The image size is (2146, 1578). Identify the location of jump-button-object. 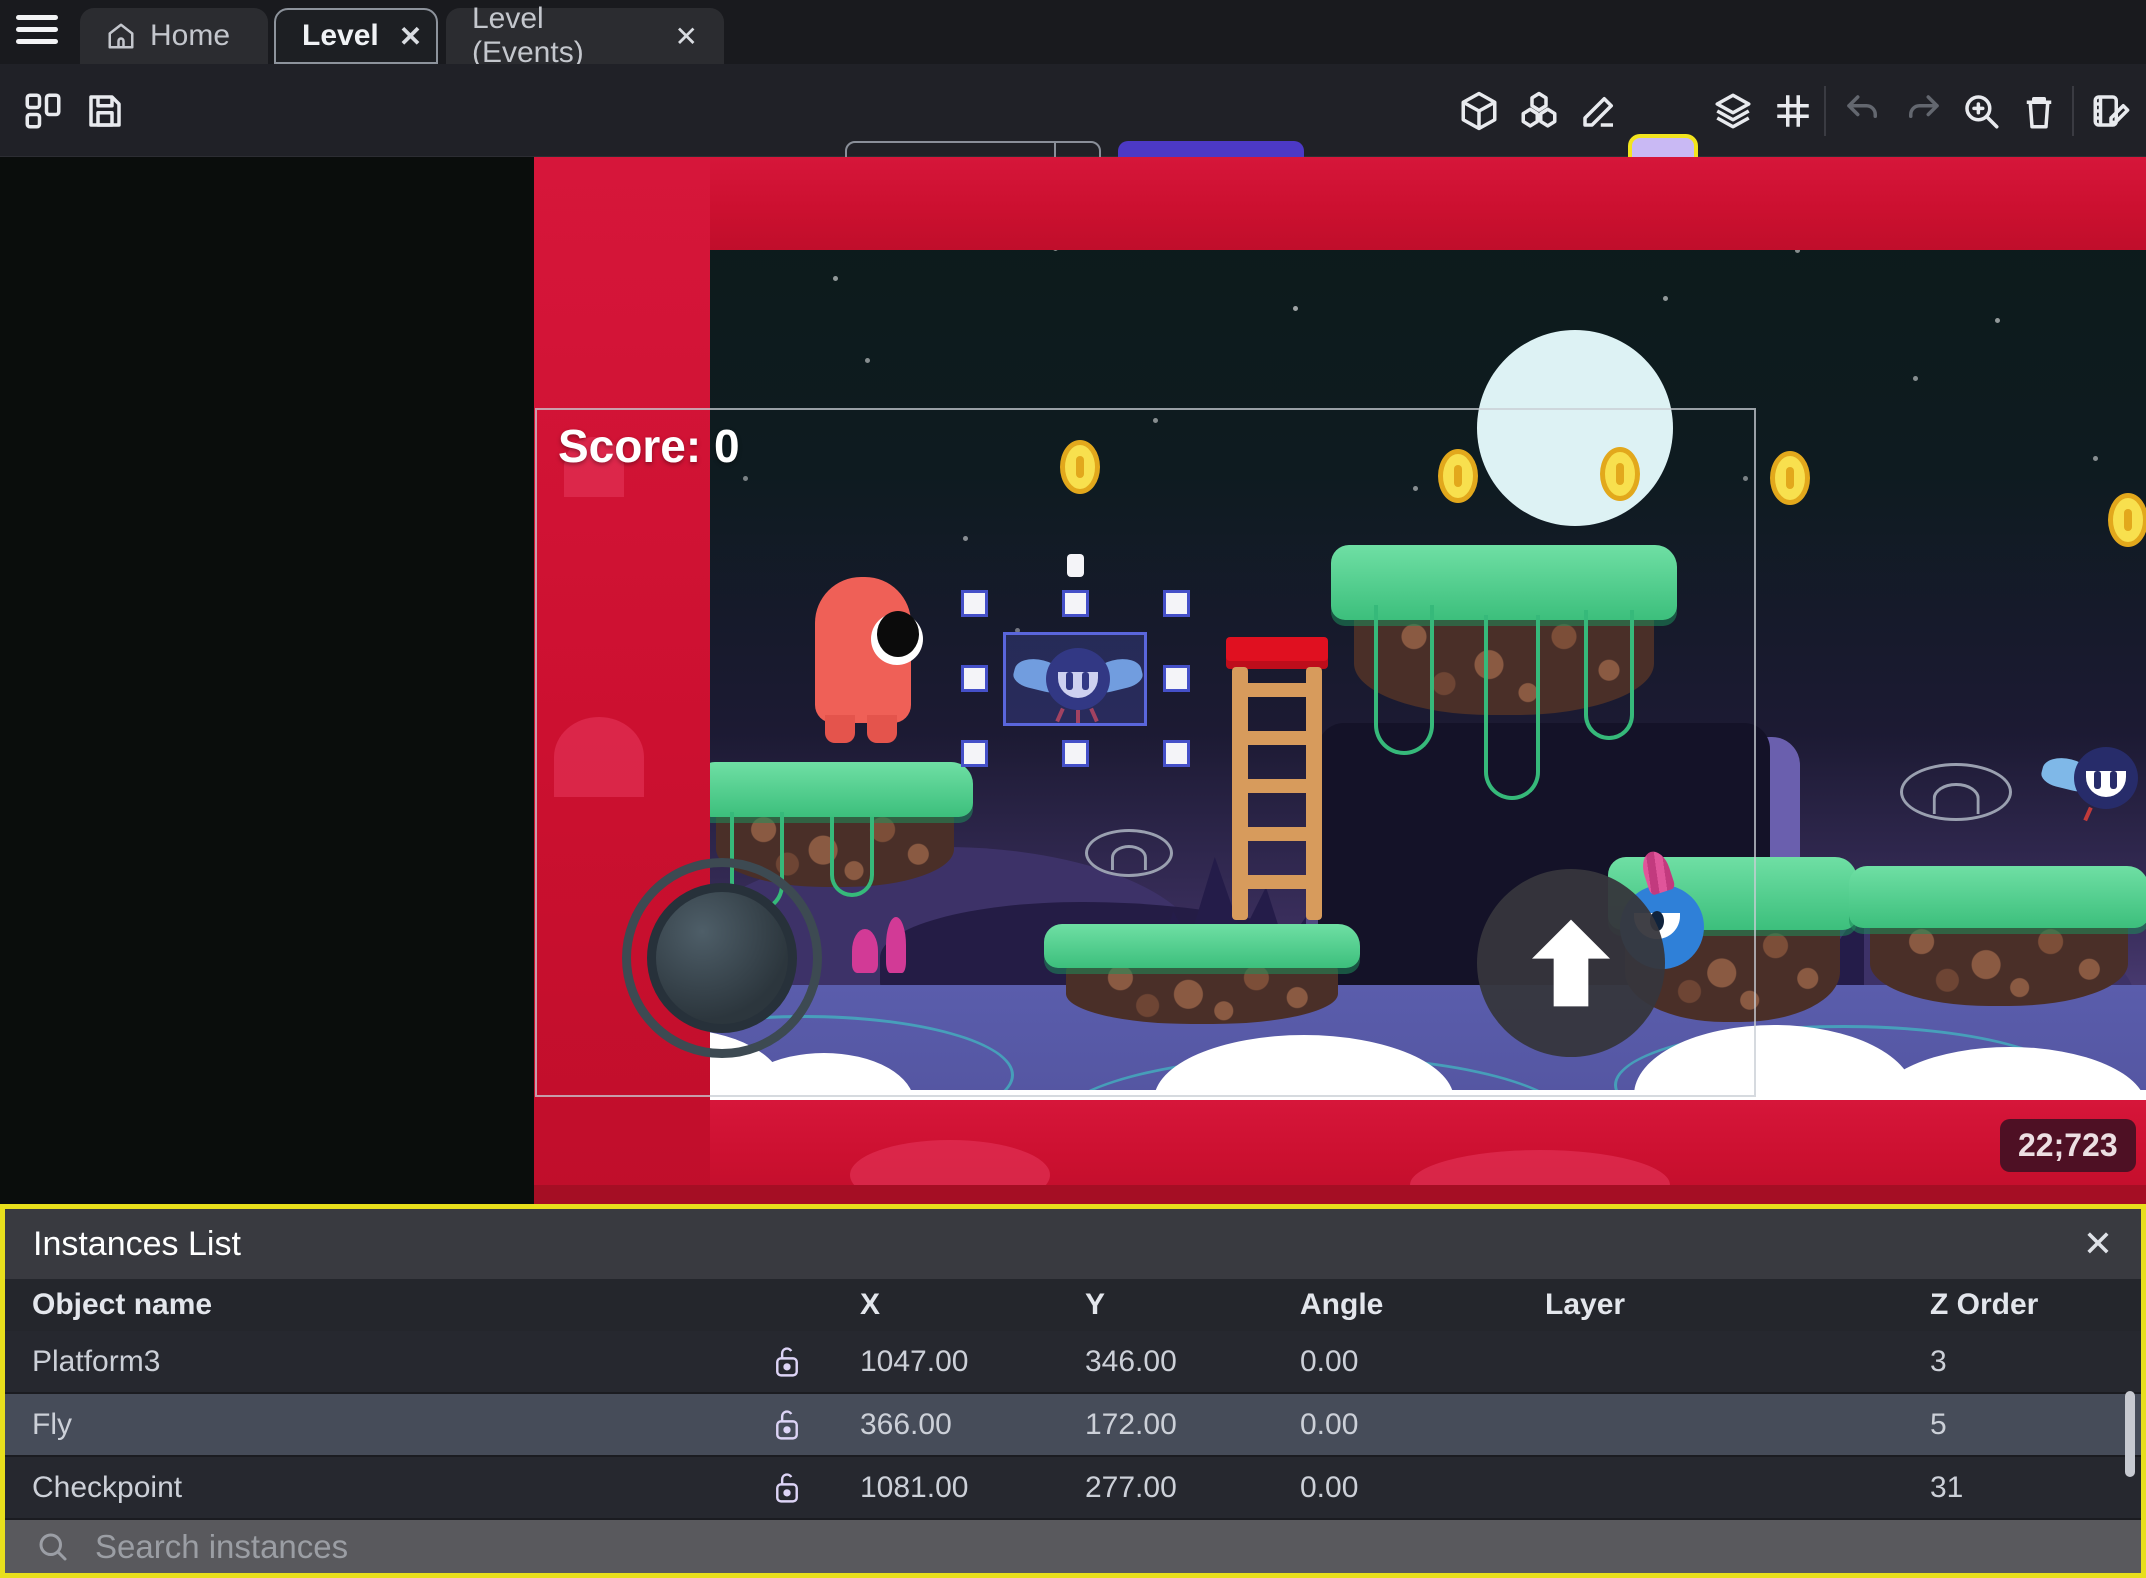
(1571, 963).